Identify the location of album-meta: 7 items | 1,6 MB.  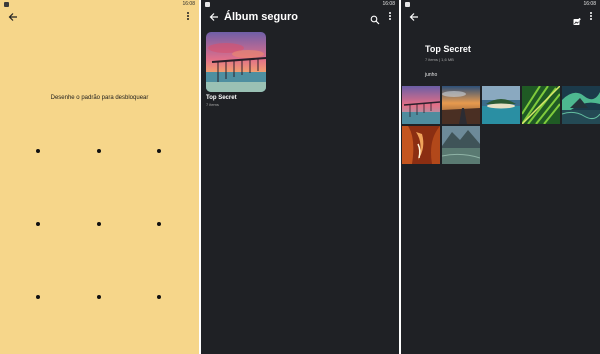
(439, 59).